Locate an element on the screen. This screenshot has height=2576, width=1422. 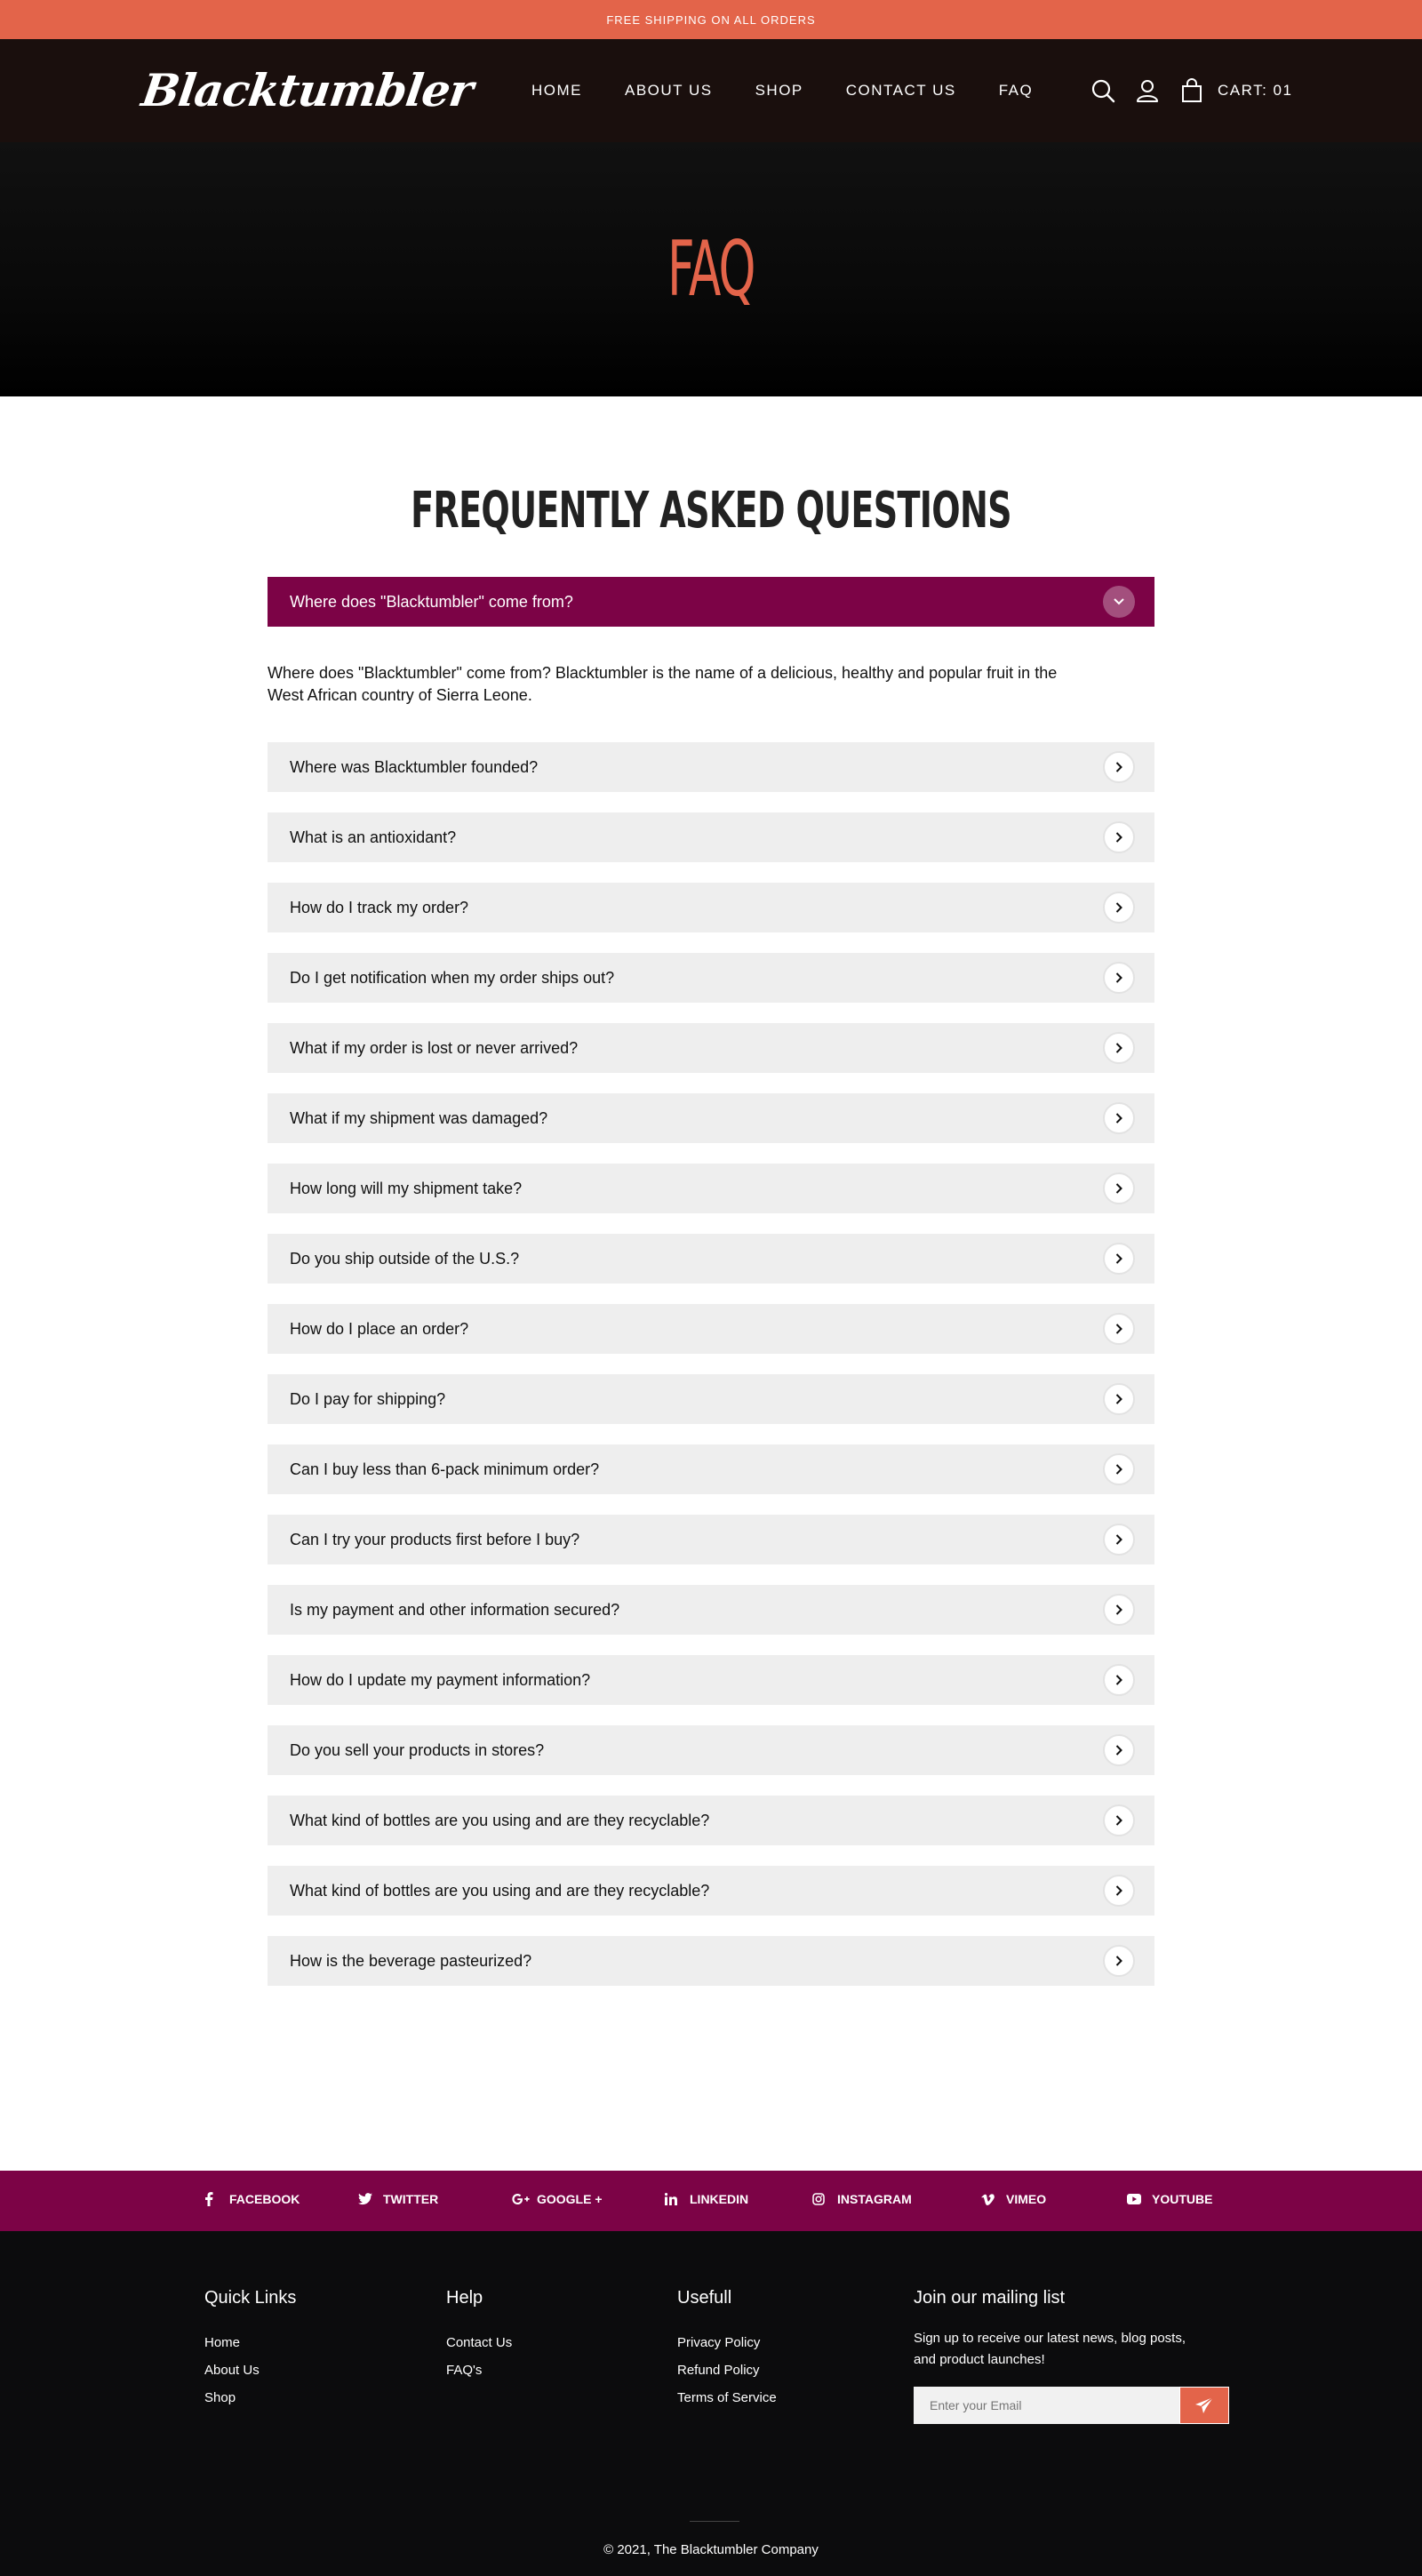
social-twitter: TWITTER is located at coordinates (398, 2199).